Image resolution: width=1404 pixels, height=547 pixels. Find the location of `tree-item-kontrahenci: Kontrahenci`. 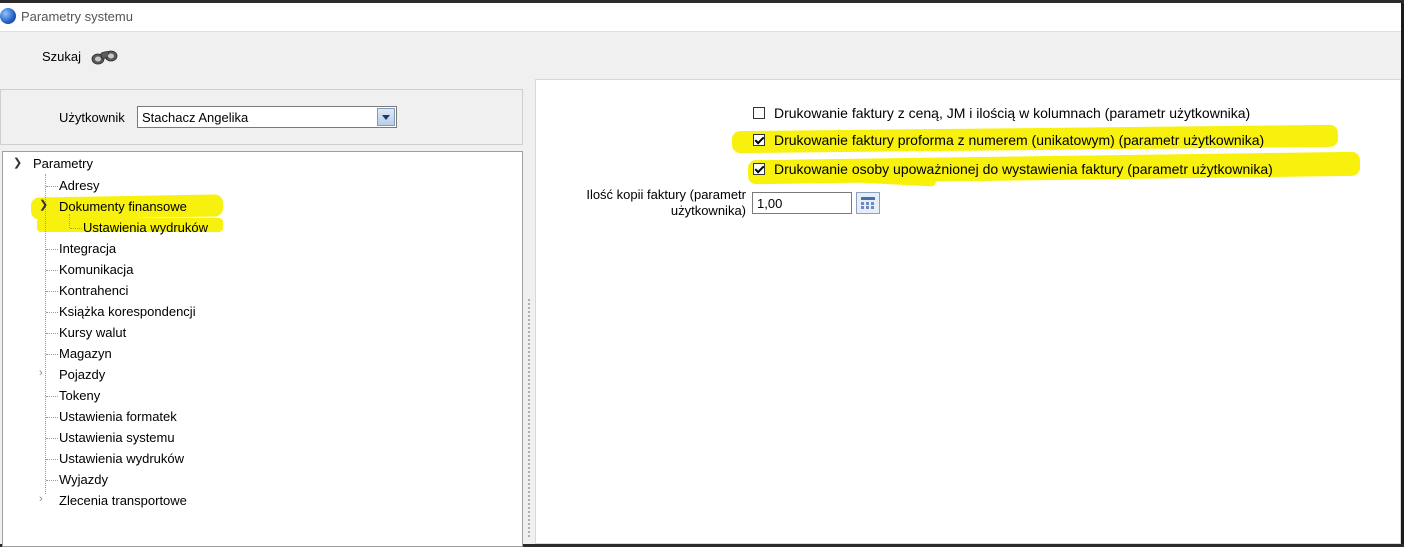

tree-item-kontrahenci: Kontrahenci is located at coordinates (93, 290).